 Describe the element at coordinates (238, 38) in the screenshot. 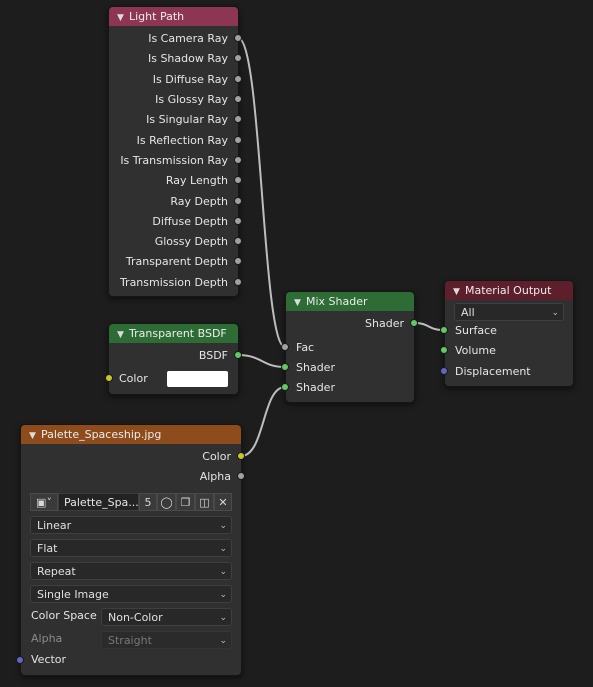

I see `socket-is-camera-ray` at that location.